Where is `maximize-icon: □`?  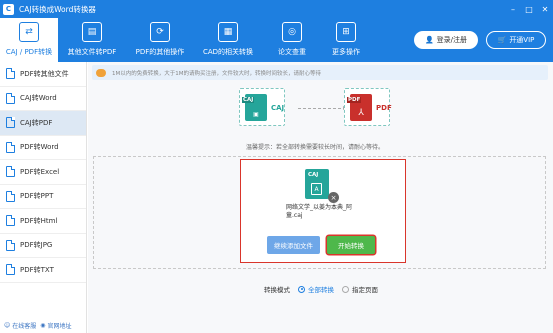 maximize-icon: □ is located at coordinates (529, 9).